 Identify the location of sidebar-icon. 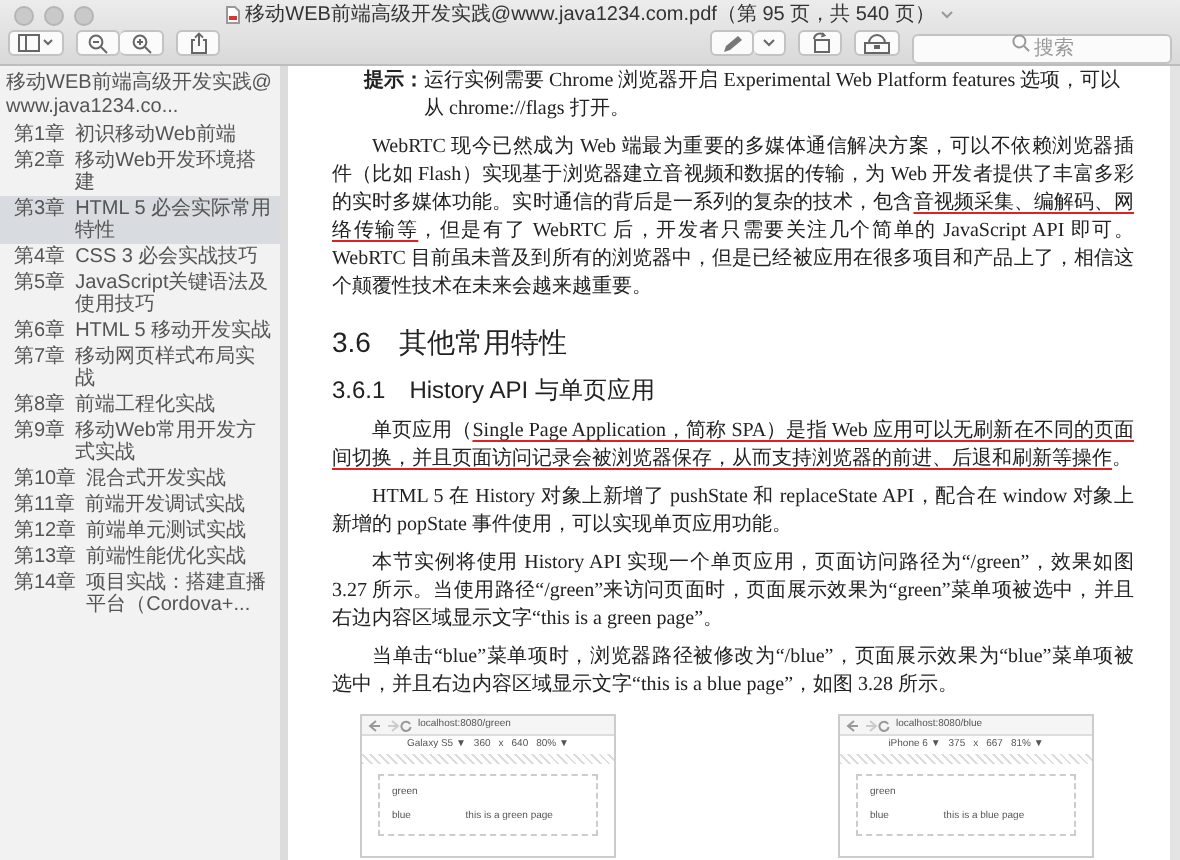
(36, 43).